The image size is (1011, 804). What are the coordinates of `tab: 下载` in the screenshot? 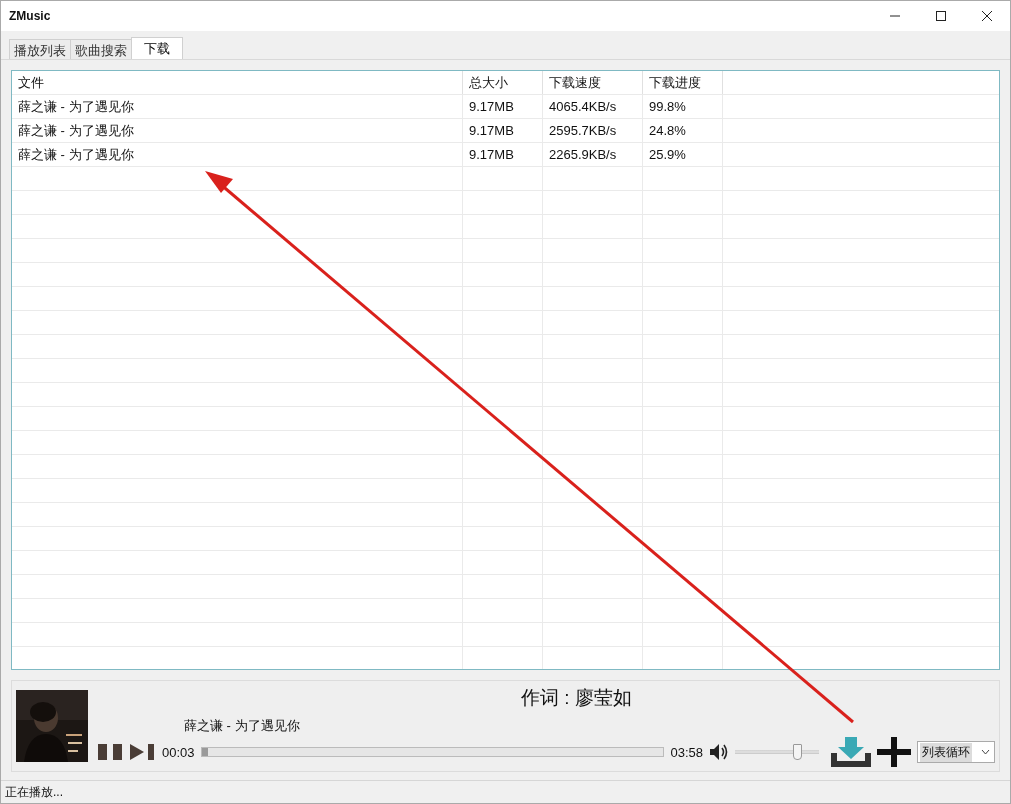 It's located at (157, 48).